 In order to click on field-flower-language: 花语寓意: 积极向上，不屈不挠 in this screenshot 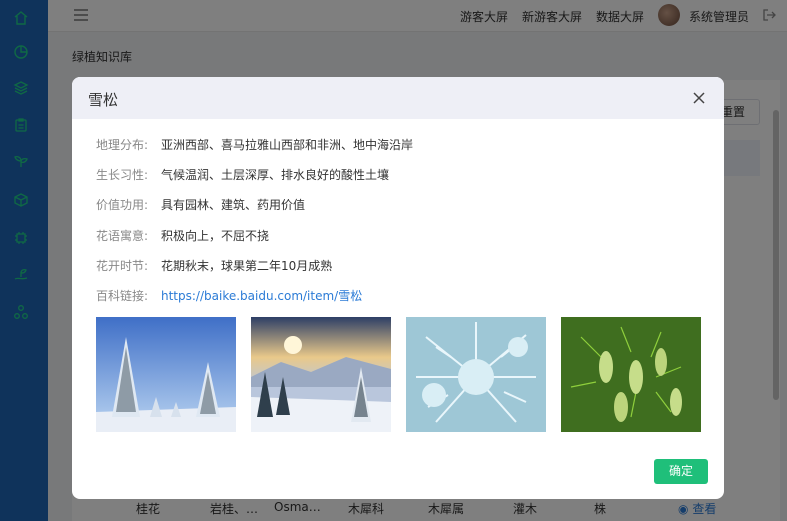, I will do `click(182, 235)`.